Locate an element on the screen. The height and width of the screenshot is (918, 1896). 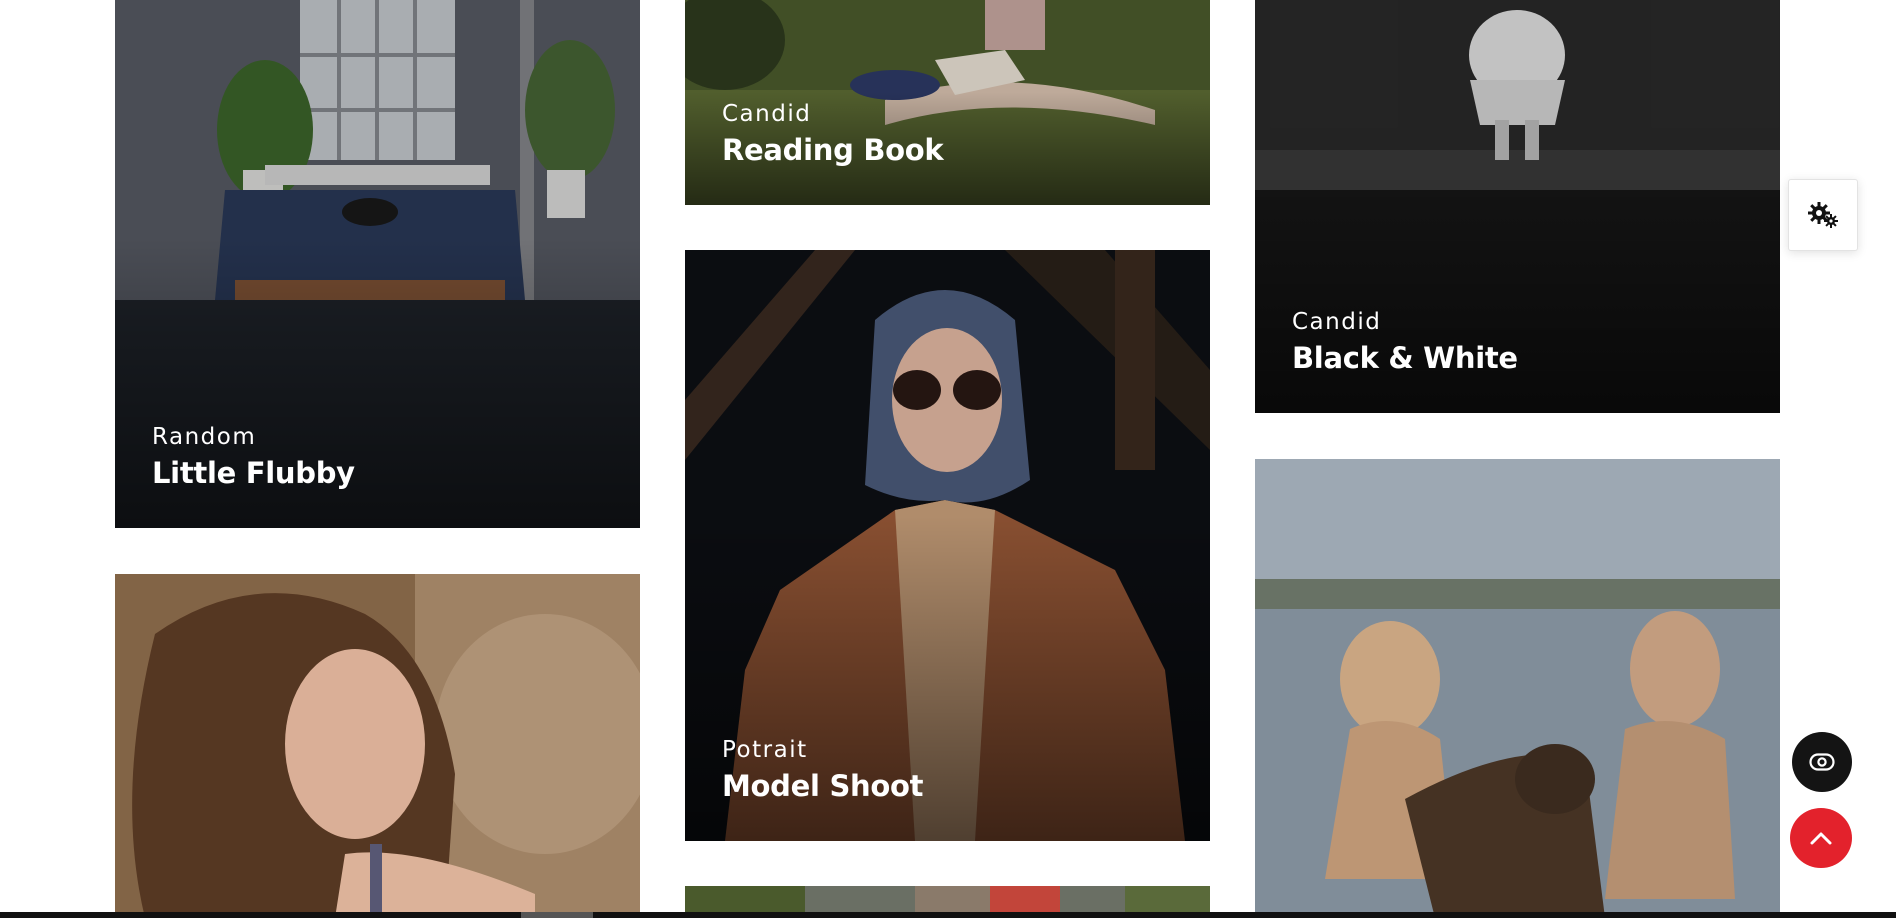
tile-caption: Candid Reading Book is located at coordinates (833, 134).